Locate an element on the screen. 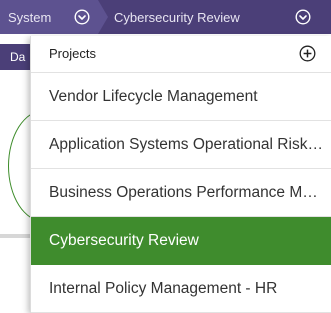 The width and height of the screenshot is (331, 313). breadcrumb-current-label: Cybersecurity Review is located at coordinates (177, 17).